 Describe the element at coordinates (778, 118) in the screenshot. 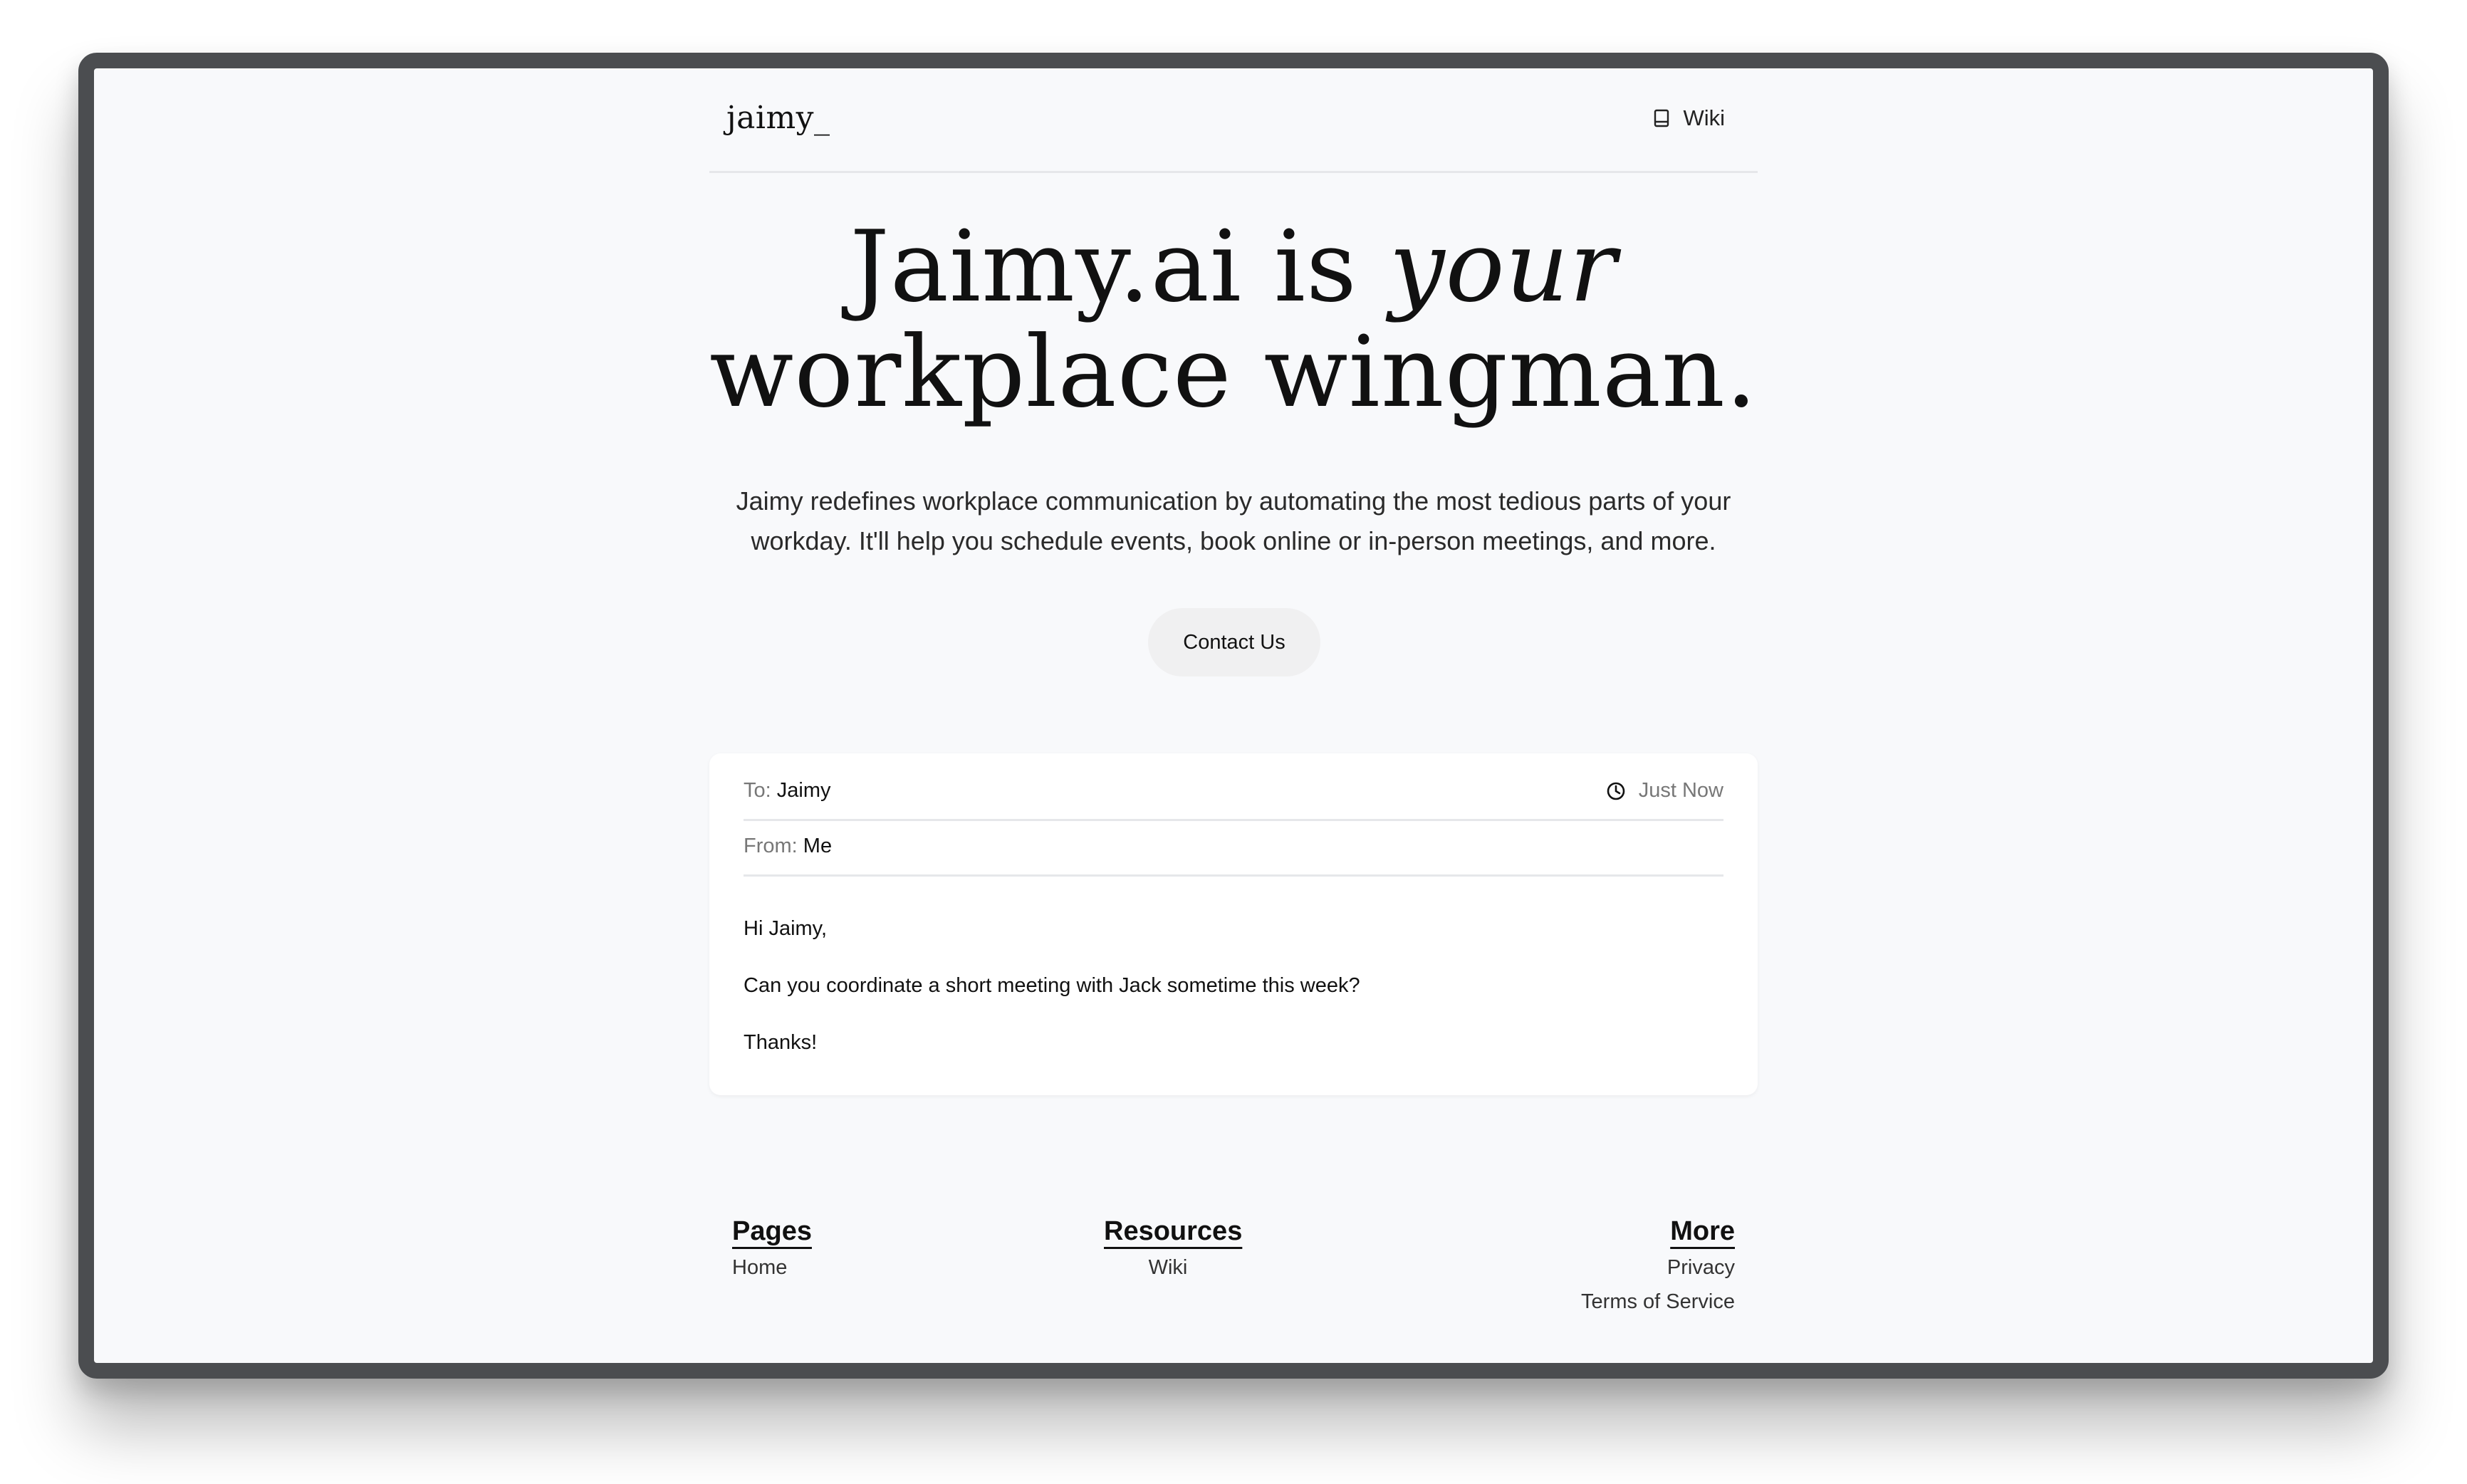

I see `logo: jaimy_` at that location.